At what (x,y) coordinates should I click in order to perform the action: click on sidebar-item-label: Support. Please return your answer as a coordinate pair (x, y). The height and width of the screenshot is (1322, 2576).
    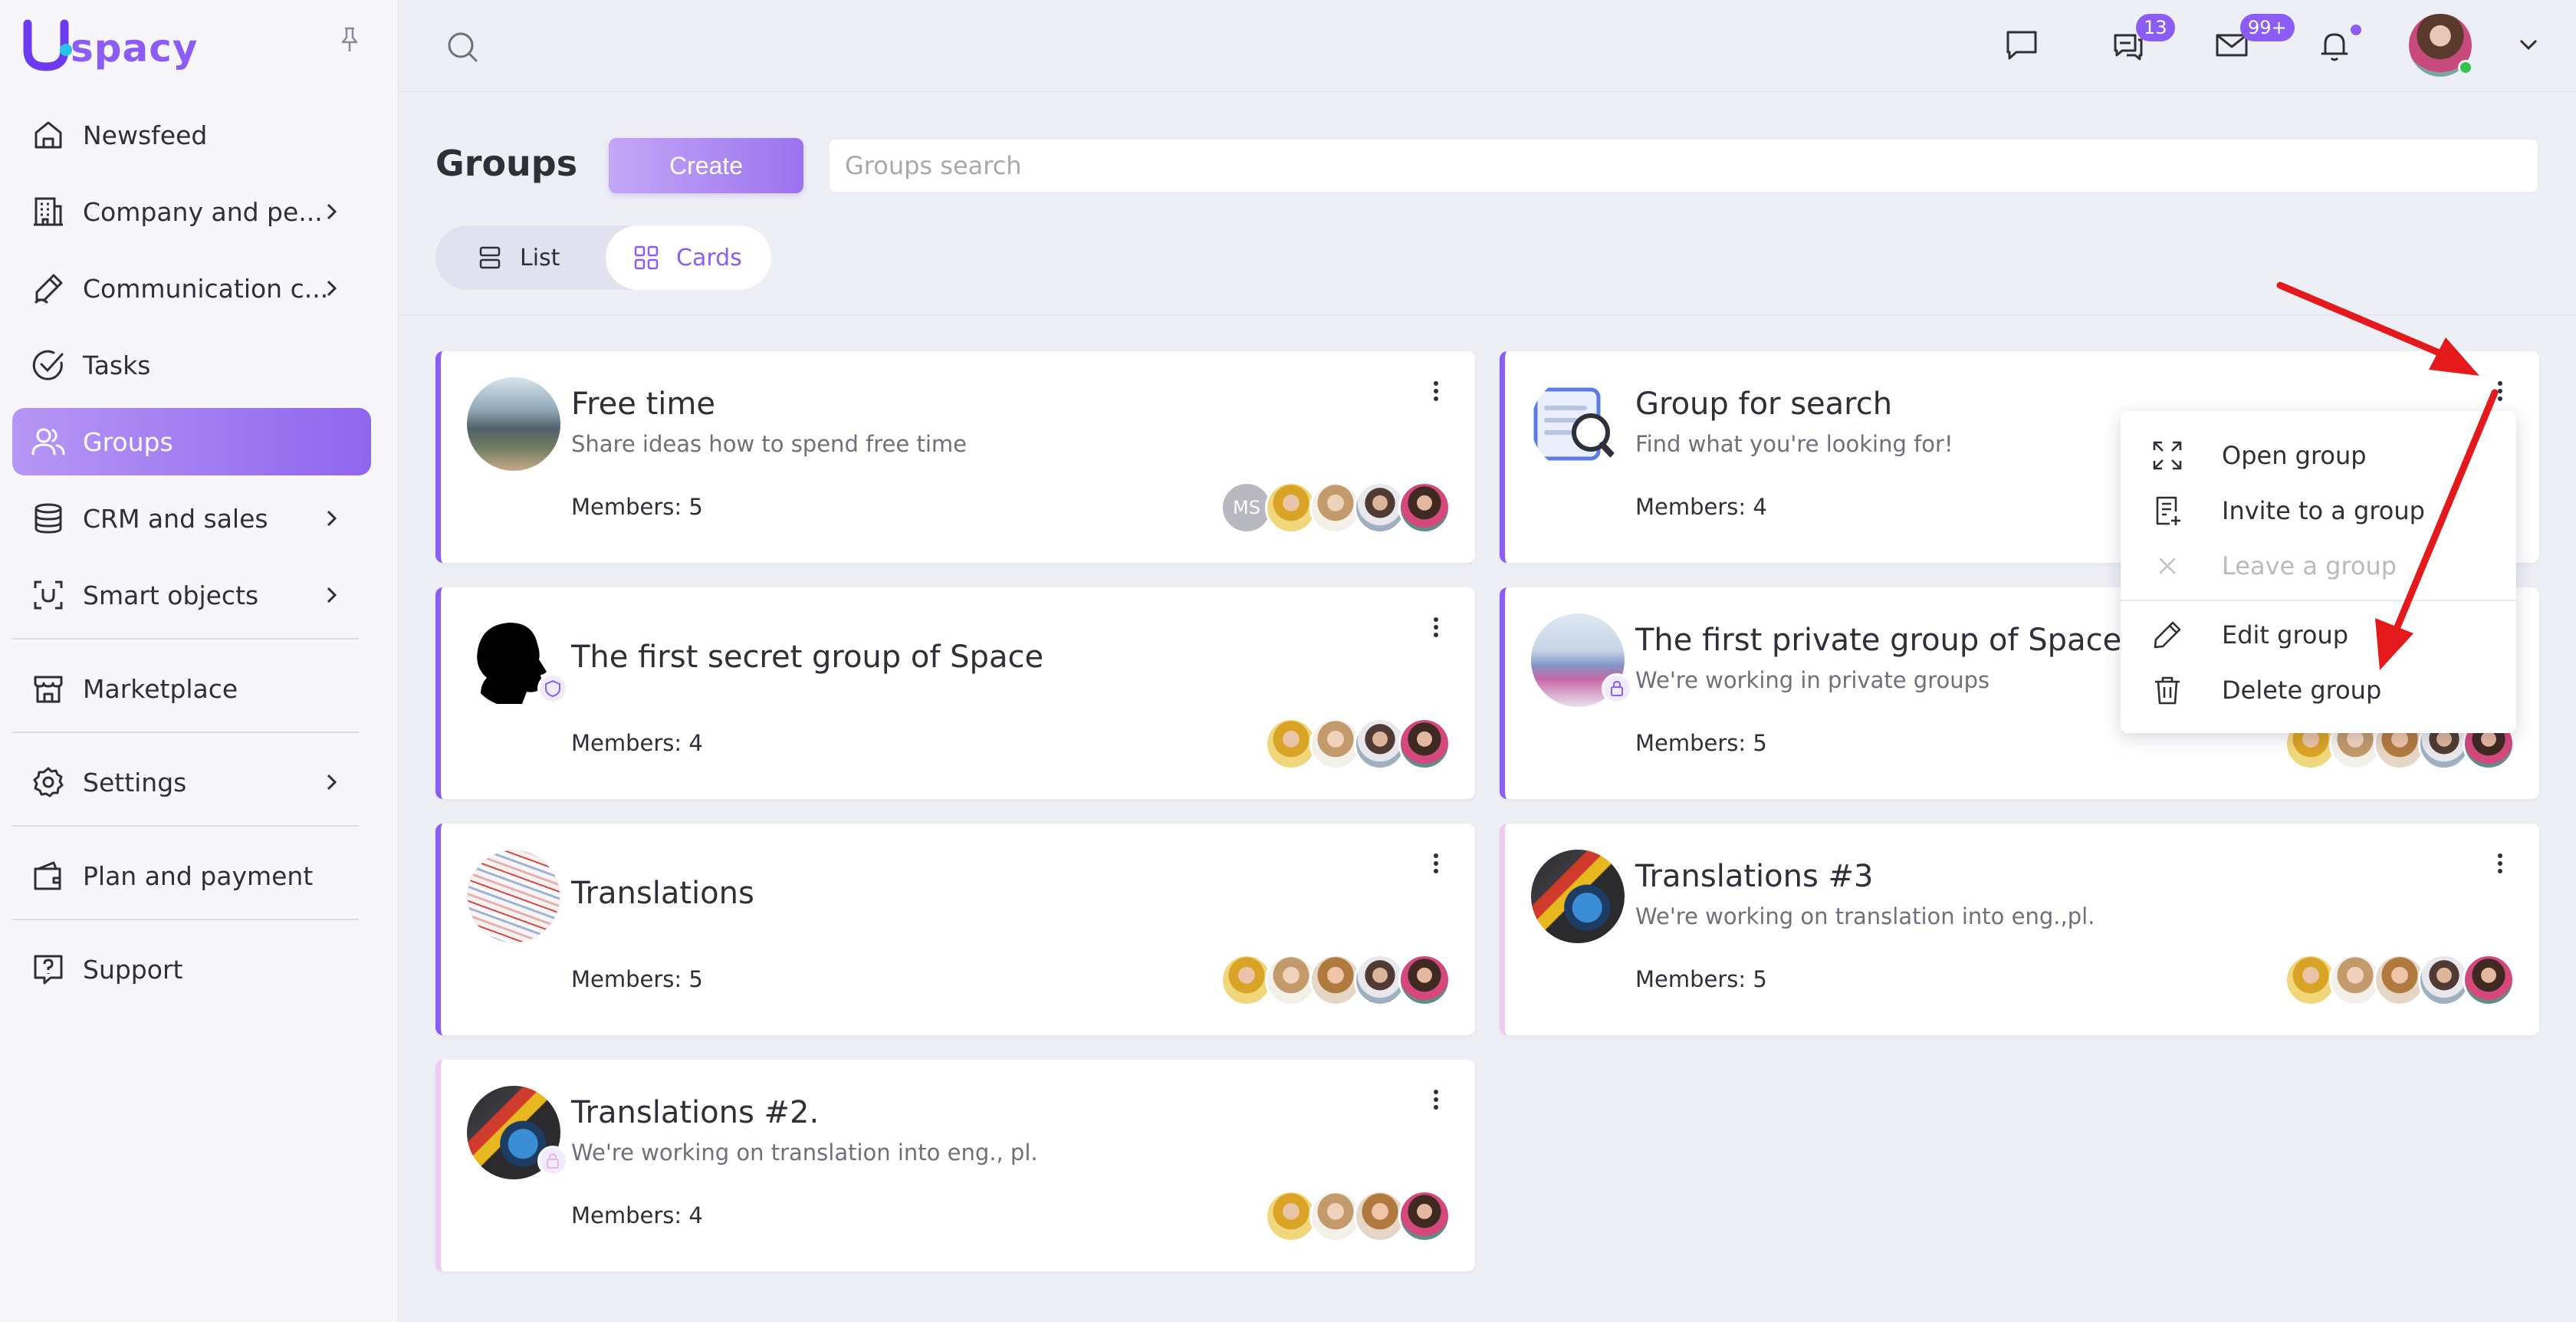
    Looking at the image, I should click on (133, 969).